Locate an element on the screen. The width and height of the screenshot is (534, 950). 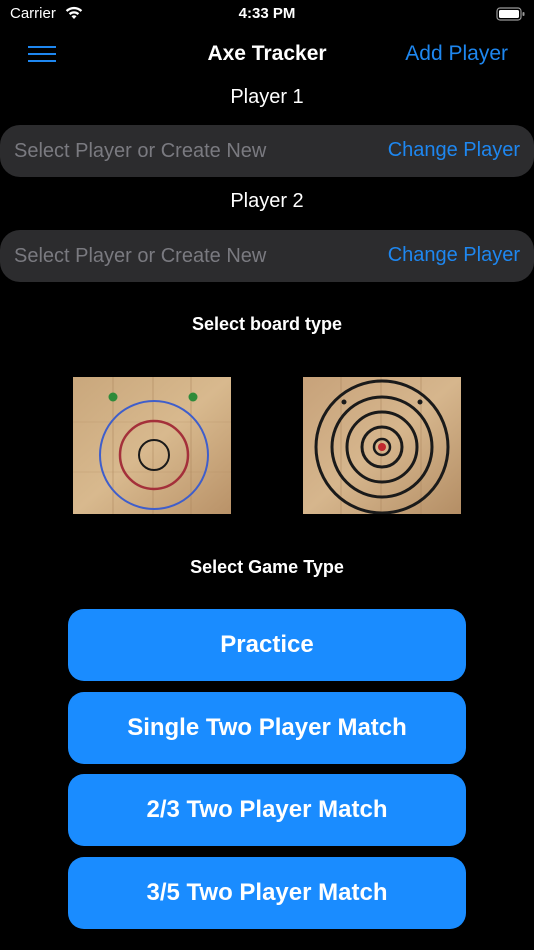
player-2-label: Player 2 is located at coordinates (267, 201).